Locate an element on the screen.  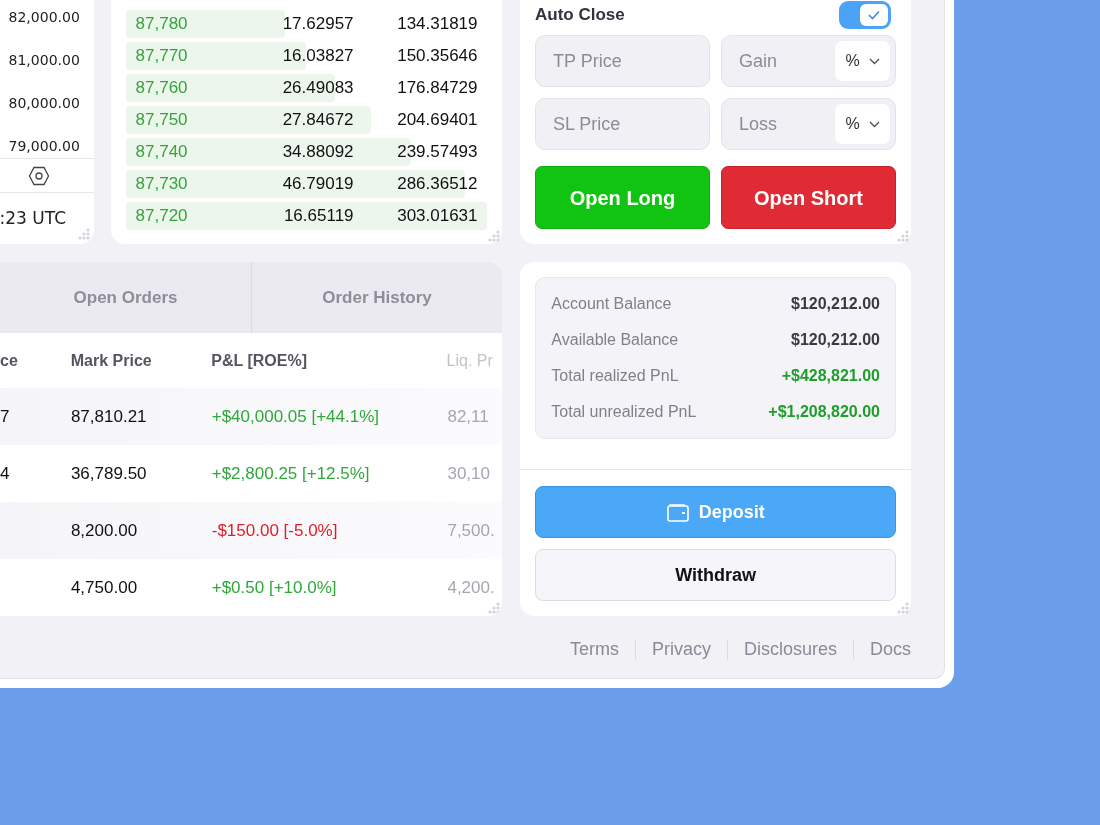
order-amount: 17.62957 is located at coordinates (317, 24).